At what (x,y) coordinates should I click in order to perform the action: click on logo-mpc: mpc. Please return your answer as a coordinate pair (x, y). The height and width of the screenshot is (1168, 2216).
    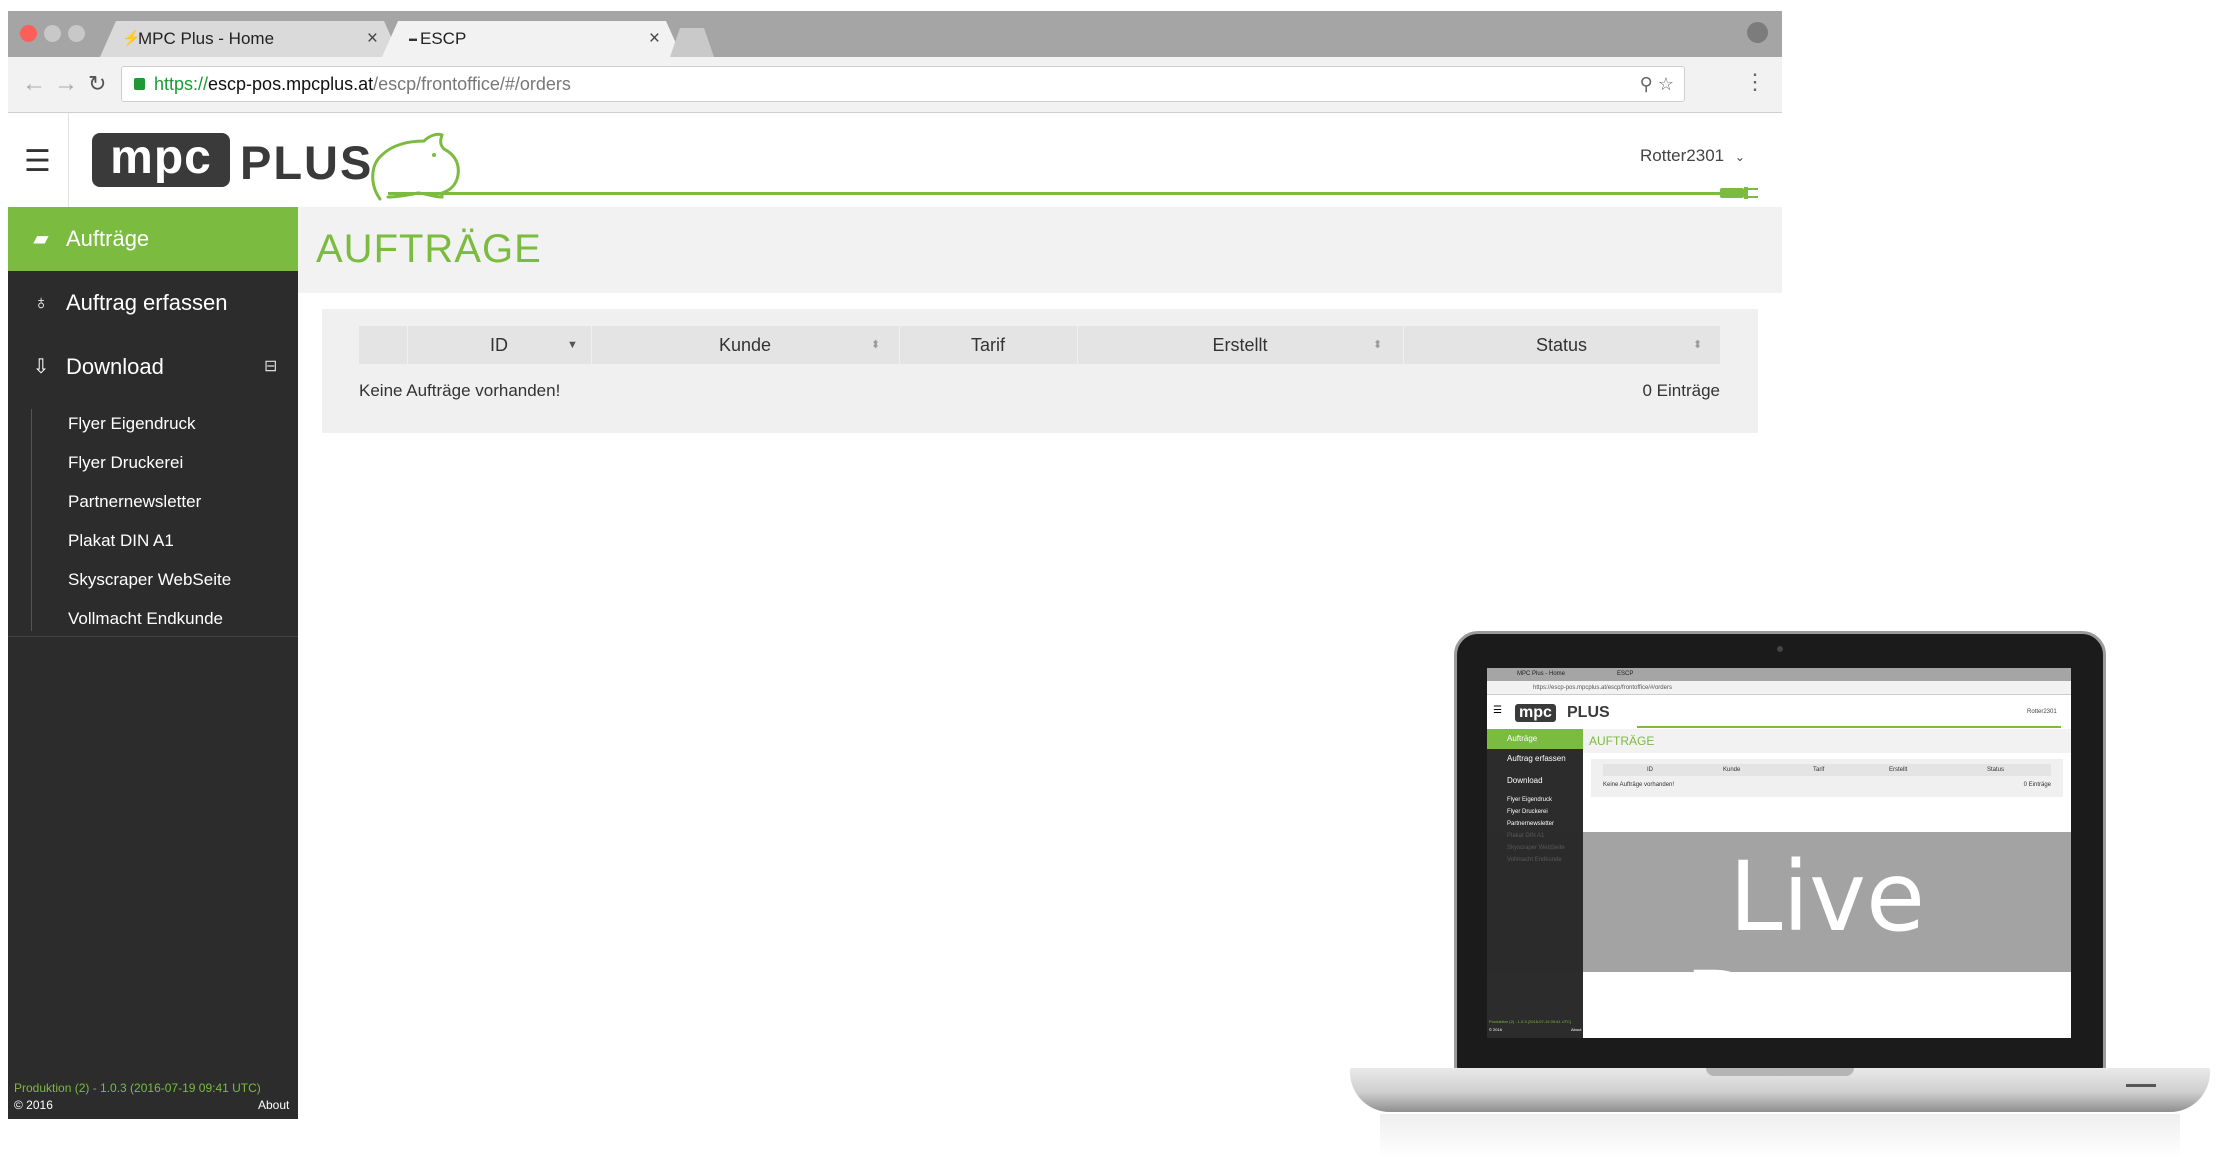
    Looking at the image, I should click on (161, 160).